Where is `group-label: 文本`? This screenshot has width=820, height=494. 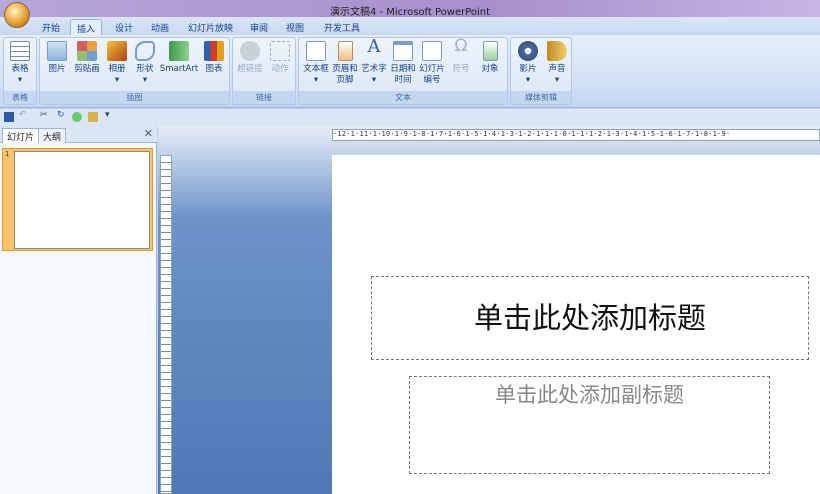
group-label: 文本 is located at coordinates (403, 97).